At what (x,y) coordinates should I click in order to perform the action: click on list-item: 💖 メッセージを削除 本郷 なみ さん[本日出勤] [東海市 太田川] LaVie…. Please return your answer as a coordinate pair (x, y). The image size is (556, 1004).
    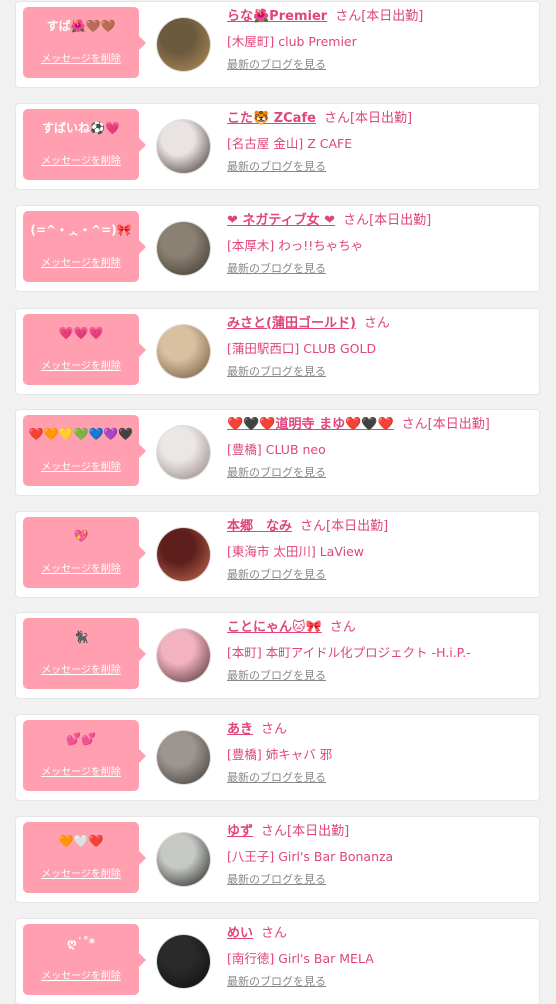
    Looking at the image, I should click on (277, 554).